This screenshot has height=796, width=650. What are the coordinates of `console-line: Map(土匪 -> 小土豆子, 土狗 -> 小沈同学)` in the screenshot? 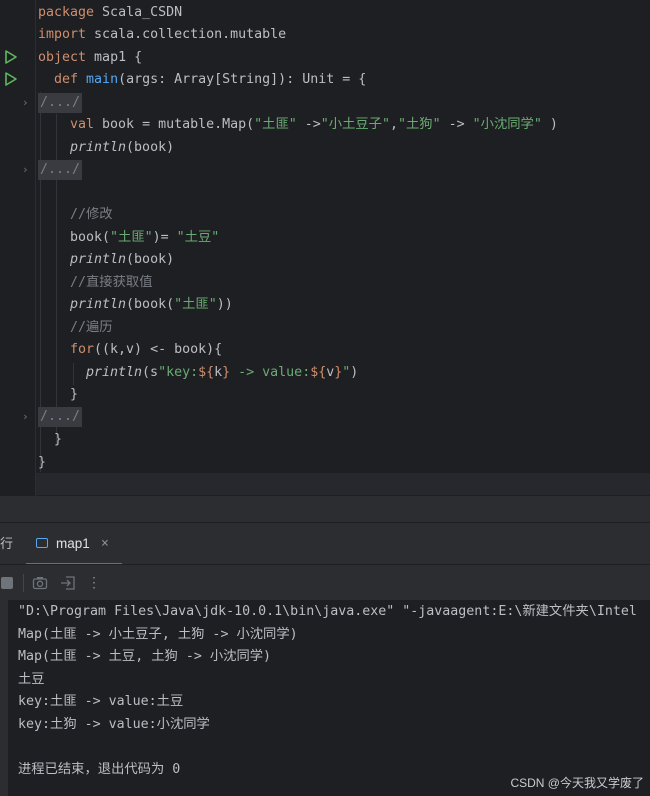 It's located at (158, 634).